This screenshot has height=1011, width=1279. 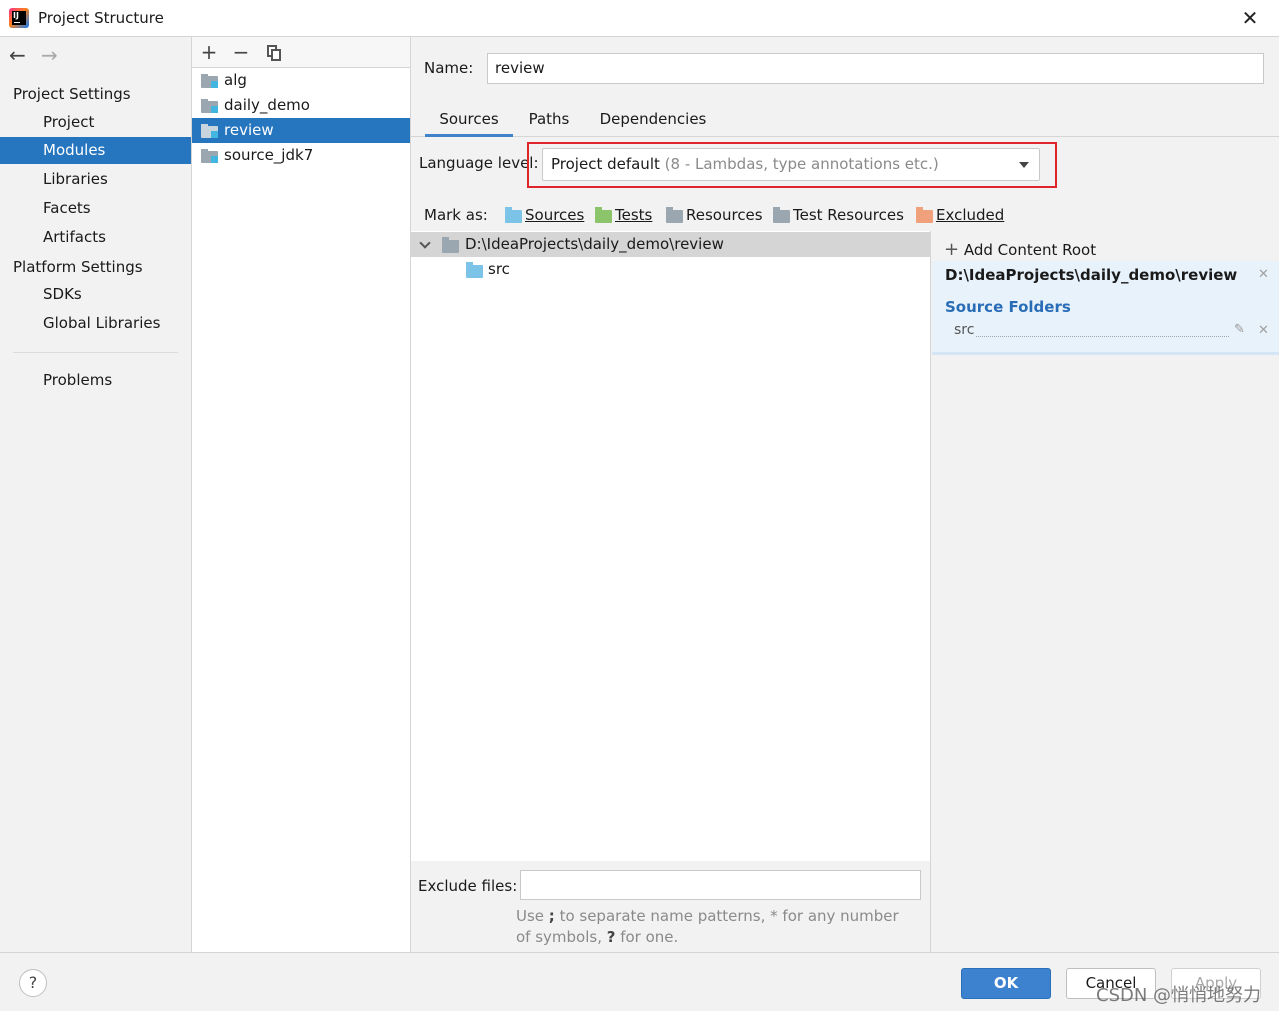 I want to click on remove-source-folder-icon: ✕, so click(x=1263, y=330).